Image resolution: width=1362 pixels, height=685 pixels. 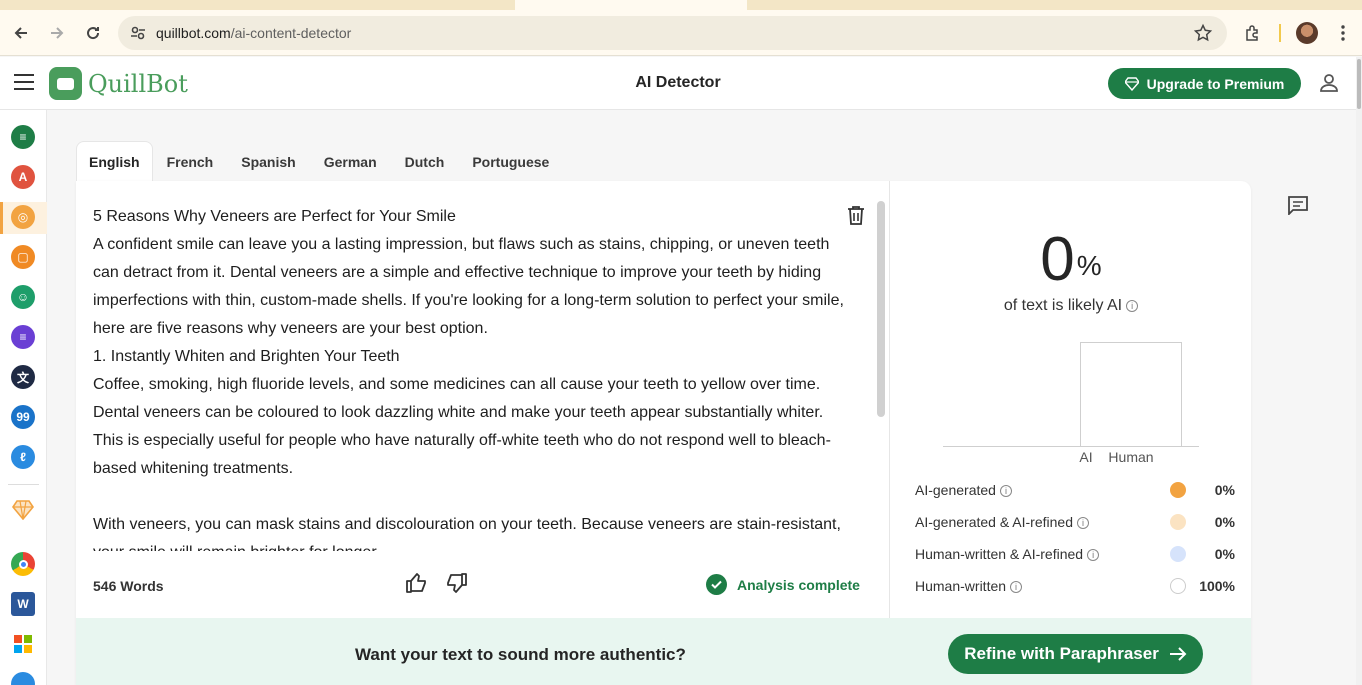 I want to click on refine-button-label: Refine with Paraphraser, so click(x=1061, y=653).